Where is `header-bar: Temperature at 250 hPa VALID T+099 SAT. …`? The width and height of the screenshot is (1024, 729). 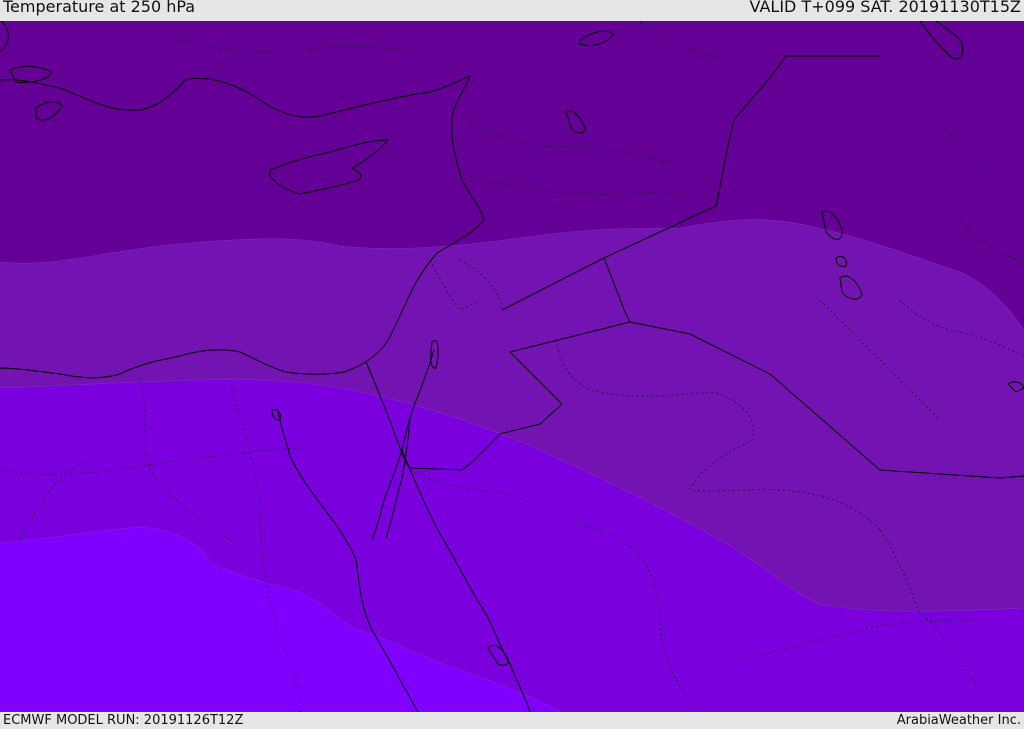
header-bar: Temperature at 250 hPa VALID T+099 SAT. … is located at coordinates (512, 10).